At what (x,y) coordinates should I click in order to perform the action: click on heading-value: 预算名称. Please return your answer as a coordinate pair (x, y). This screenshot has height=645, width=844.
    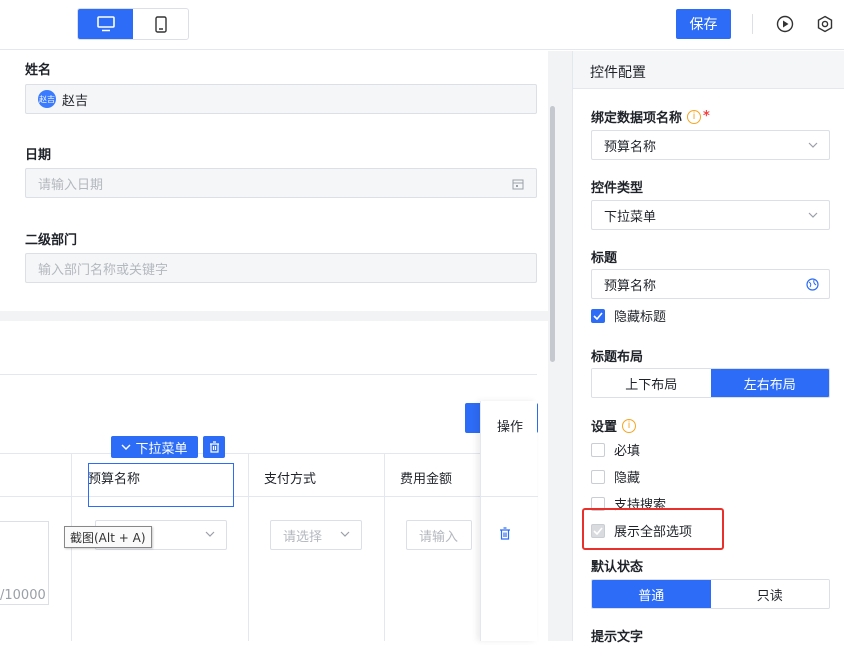
    Looking at the image, I should click on (630, 286).